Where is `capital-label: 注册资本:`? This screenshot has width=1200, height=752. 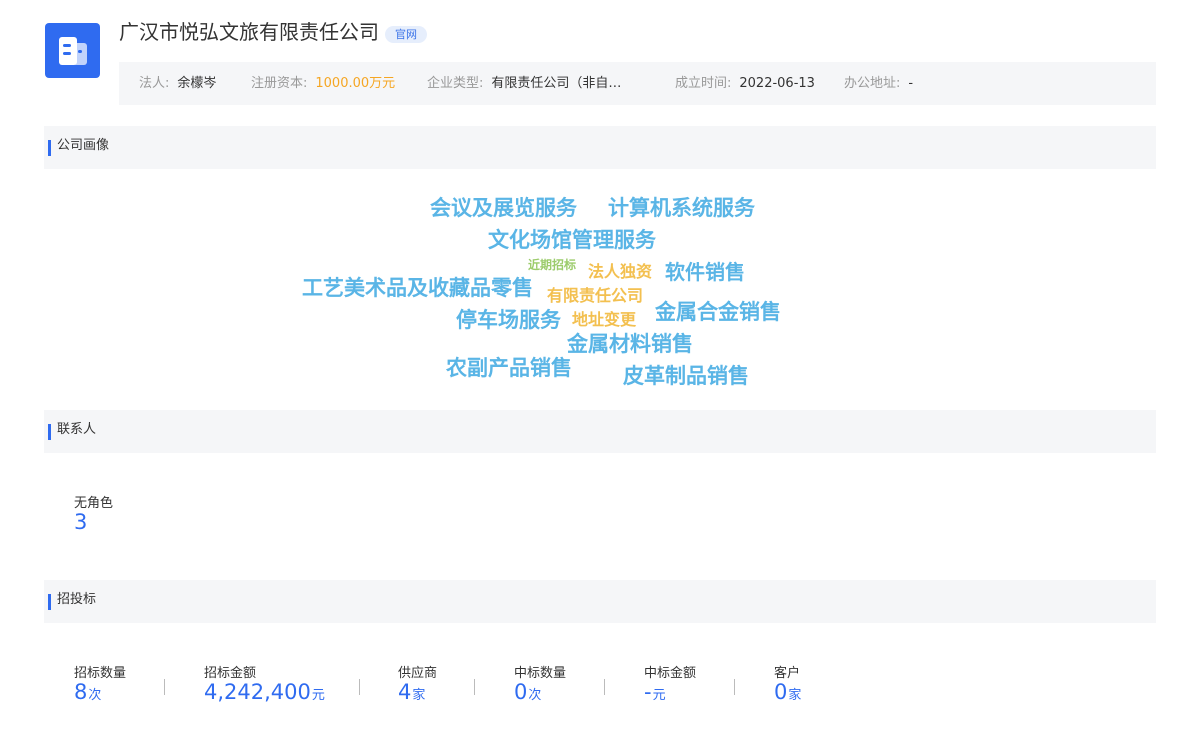
capital-label: 注册资本: is located at coordinates (279, 83).